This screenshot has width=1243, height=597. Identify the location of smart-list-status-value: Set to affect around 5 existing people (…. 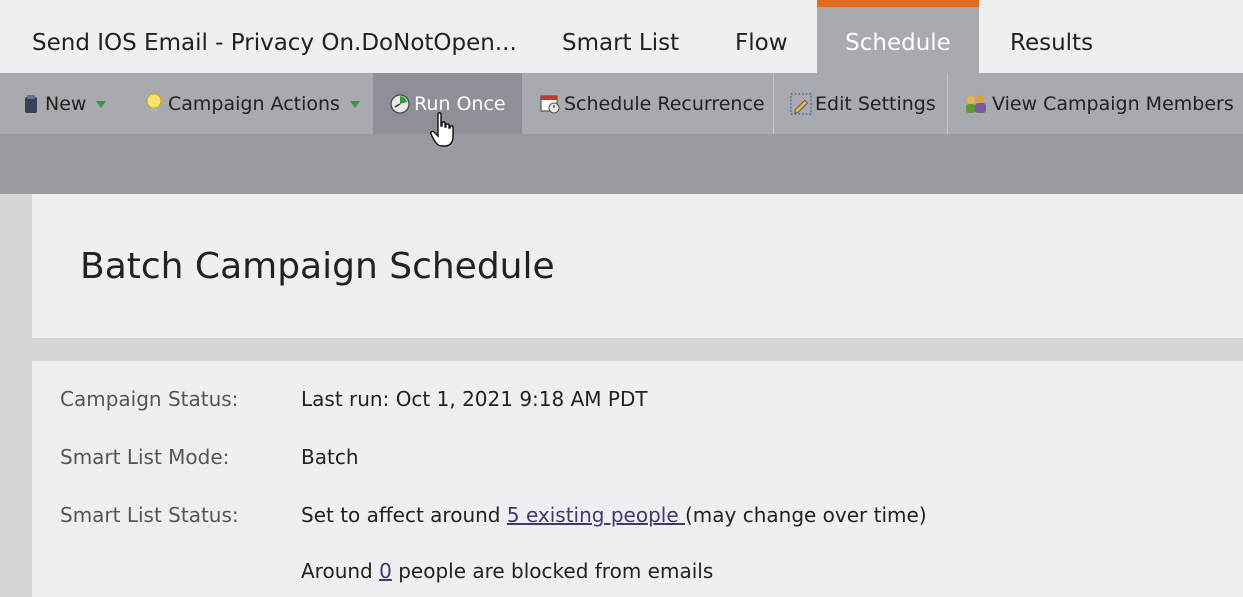
(614, 515).